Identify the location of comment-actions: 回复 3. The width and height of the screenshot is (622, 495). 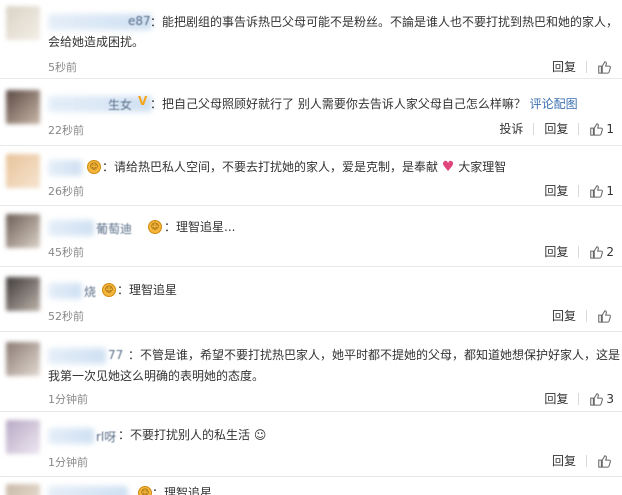
(579, 398).